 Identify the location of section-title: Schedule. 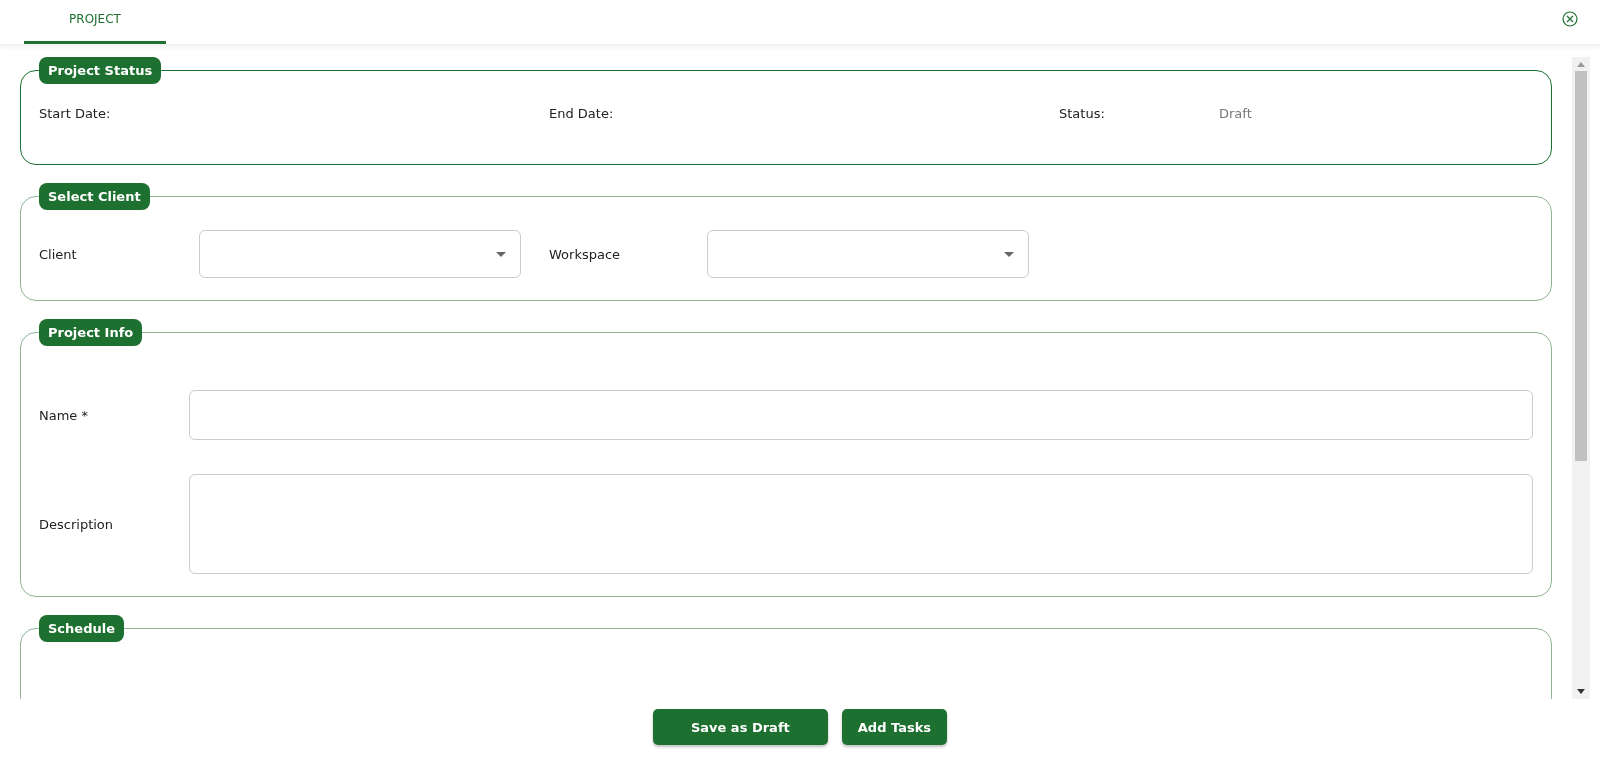
(81, 628).